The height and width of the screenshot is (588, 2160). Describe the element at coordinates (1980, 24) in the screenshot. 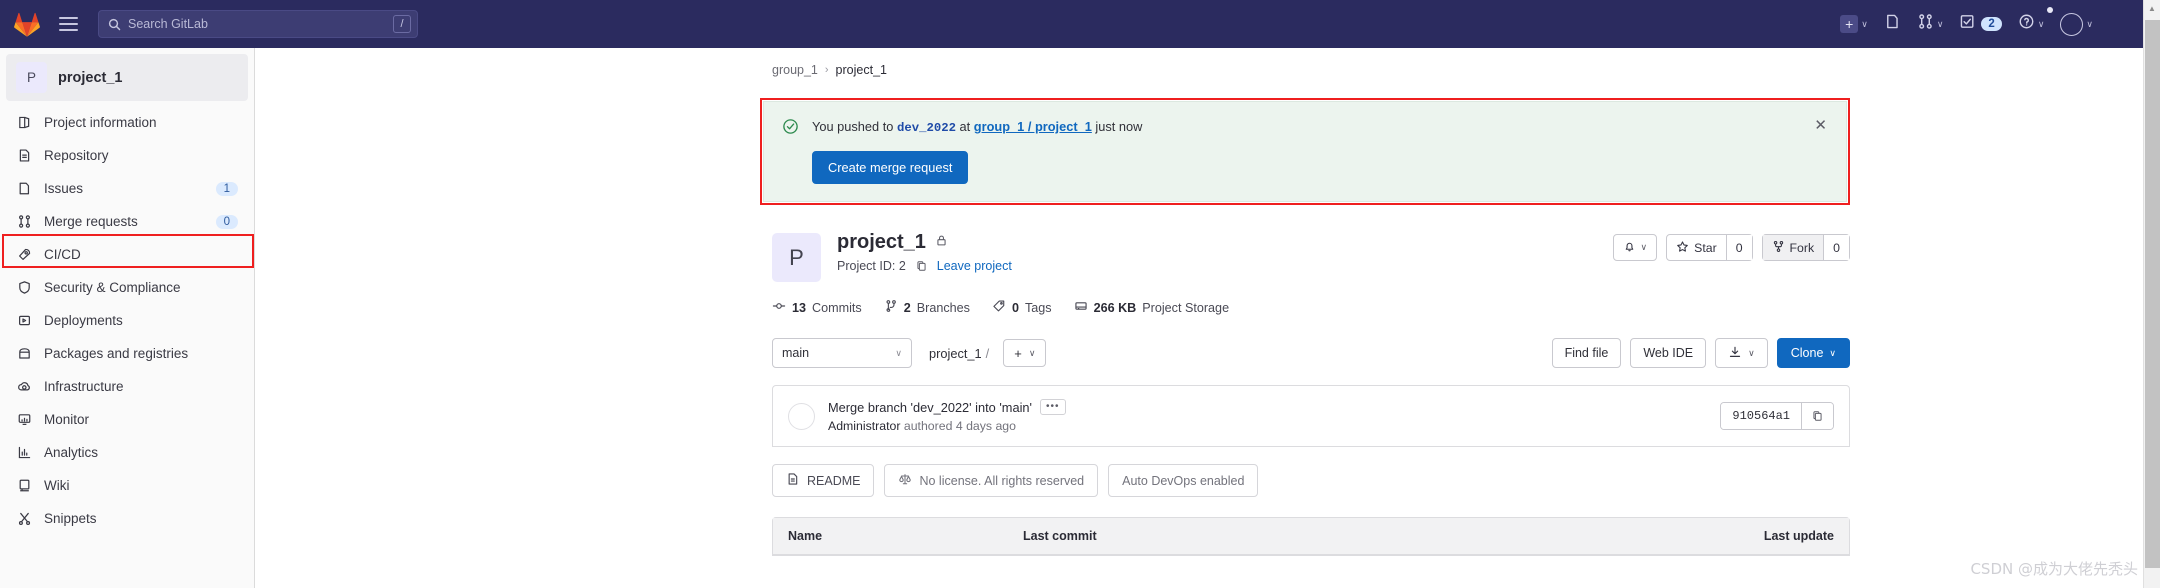

I see `todos-link: 2` at that location.